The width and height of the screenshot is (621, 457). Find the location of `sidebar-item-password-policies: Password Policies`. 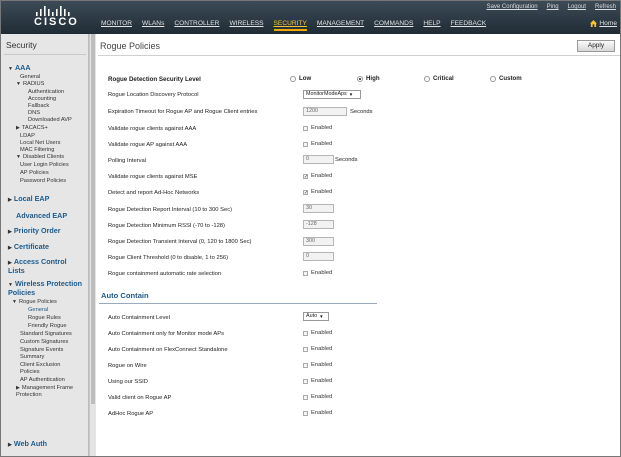

sidebar-item-password-policies: Password Policies is located at coordinates (43, 181).